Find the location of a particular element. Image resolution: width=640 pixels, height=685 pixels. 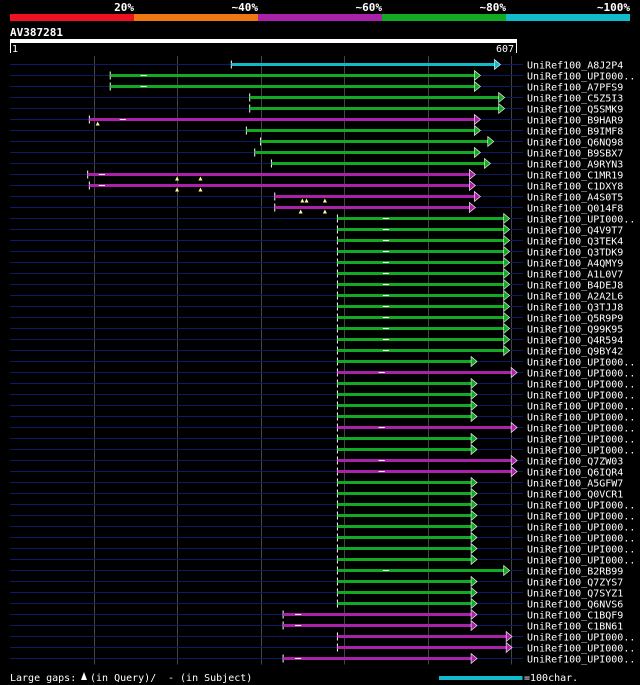

hit-row: UniRef100_A9RYN3 is located at coordinates (316, 164).